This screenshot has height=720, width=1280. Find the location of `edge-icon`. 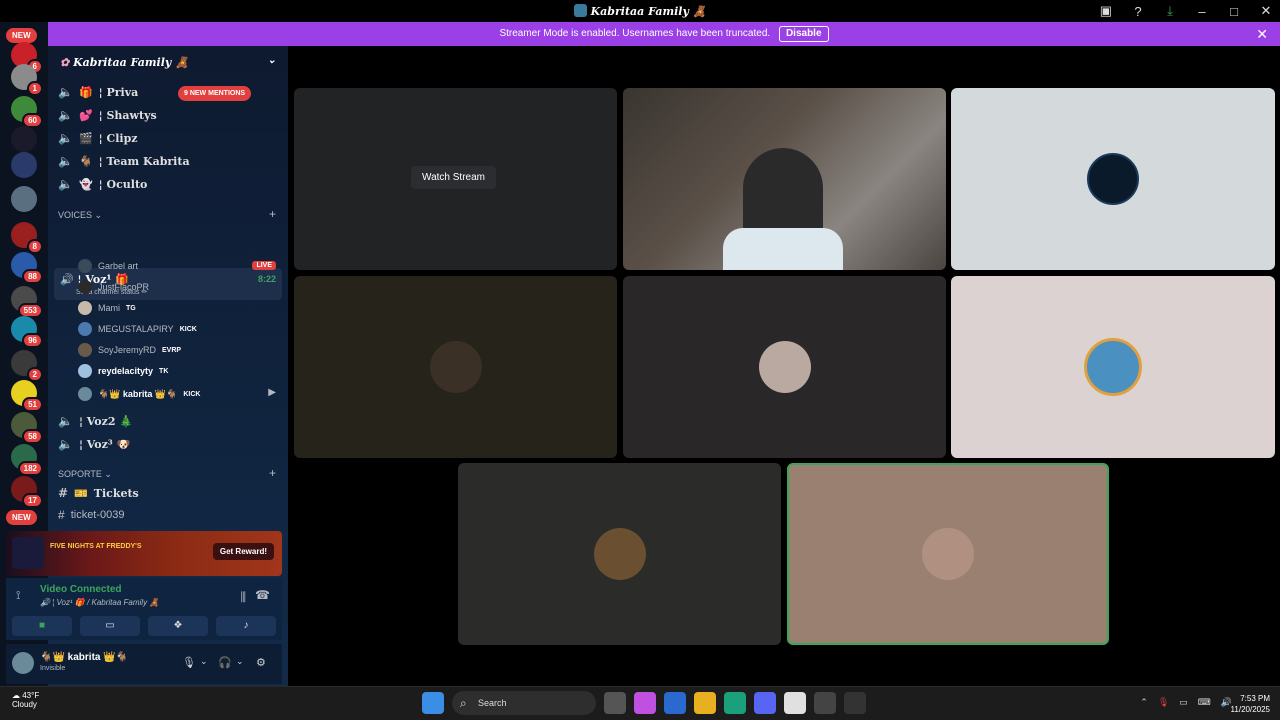

edge-icon is located at coordinates (735, 703).